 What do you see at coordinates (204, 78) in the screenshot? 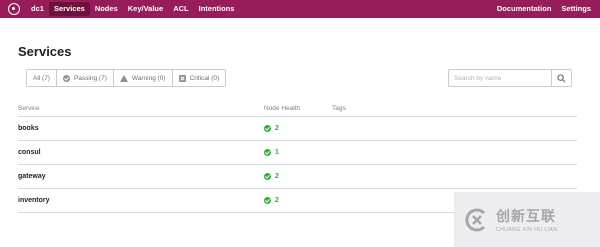
I see `filter-critical-label: Critical (0)` at bounding box center [204, 78].